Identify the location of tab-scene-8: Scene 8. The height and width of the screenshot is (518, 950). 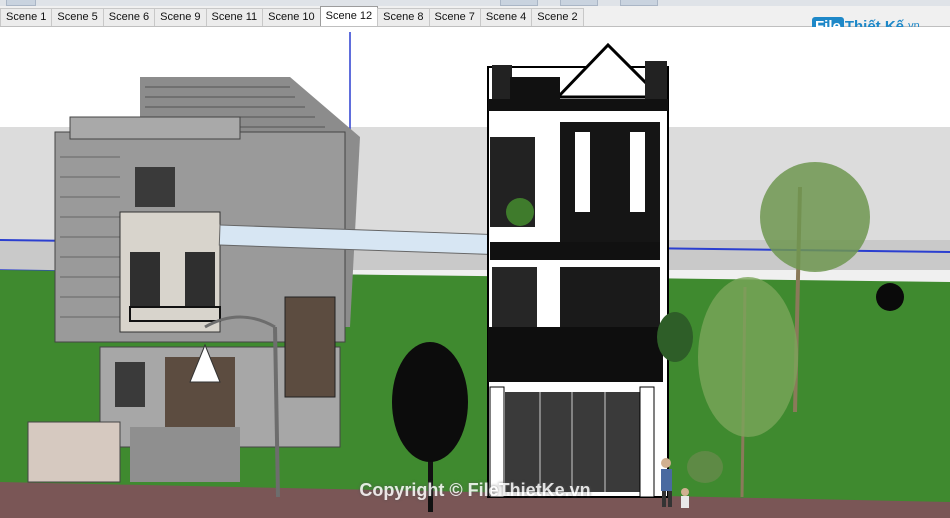
(403, 17).